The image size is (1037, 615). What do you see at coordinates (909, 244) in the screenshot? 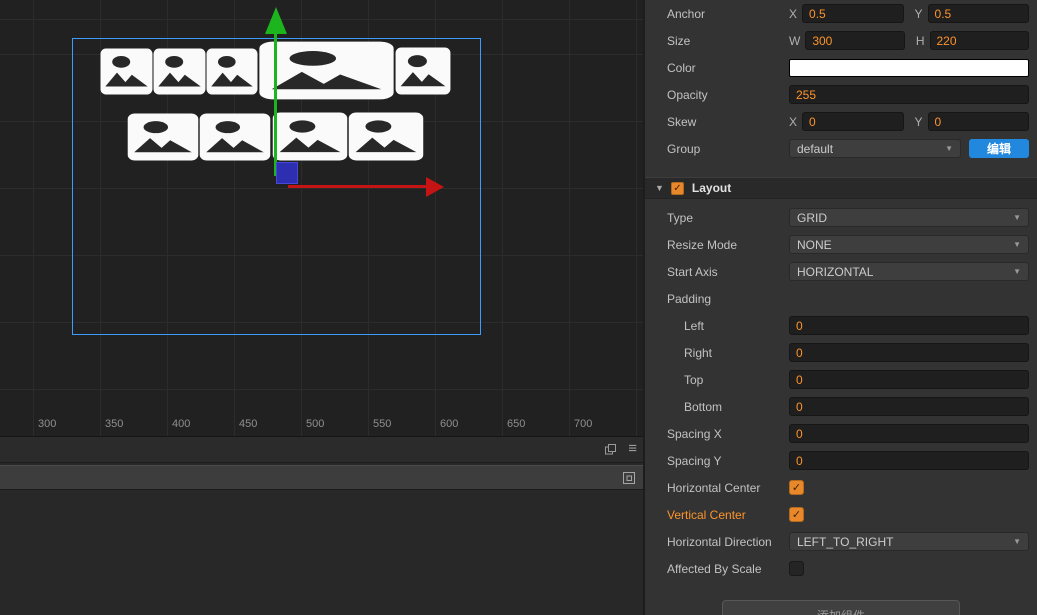
I see `resize-mode-dropdown: NONE ▼` at bounding box center [909, 244].